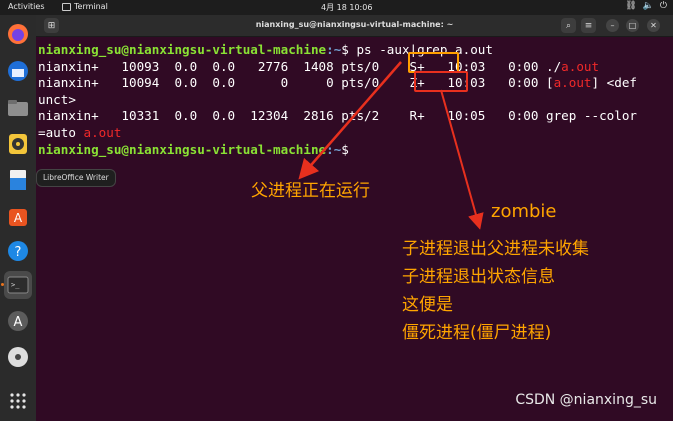 Image resolution: width=673 pixels, height=421 pixels. I want to click on annotation-explain-1: 子进程退出父进程未收集, so click(495, 249).